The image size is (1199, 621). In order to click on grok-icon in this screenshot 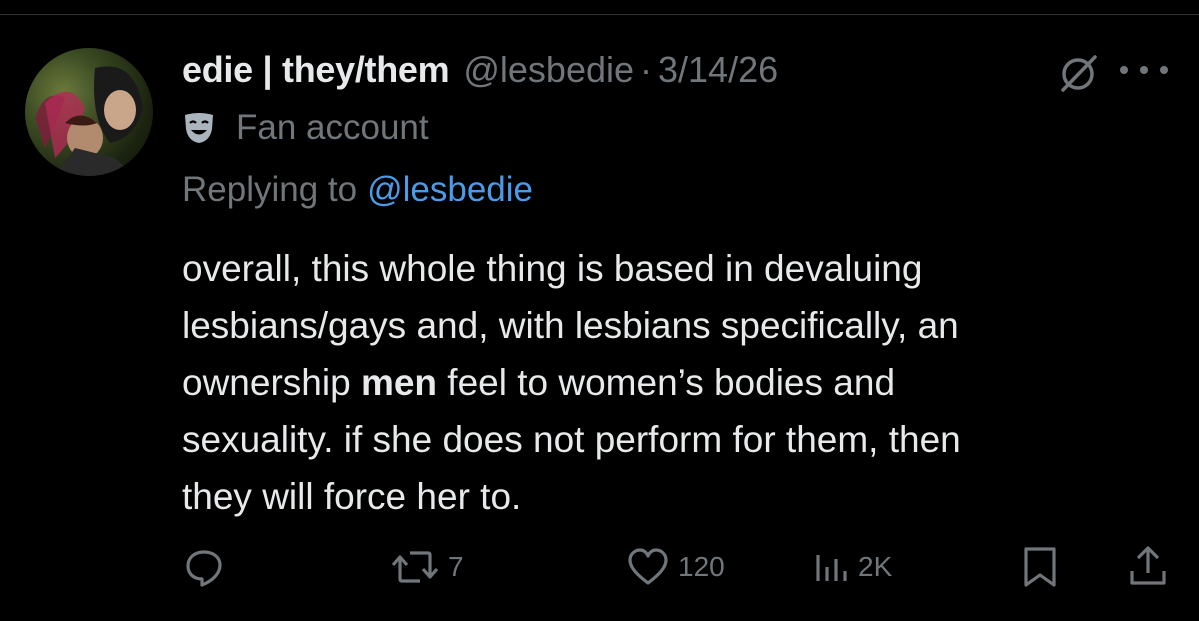, I will do `click(1078, 73)`.